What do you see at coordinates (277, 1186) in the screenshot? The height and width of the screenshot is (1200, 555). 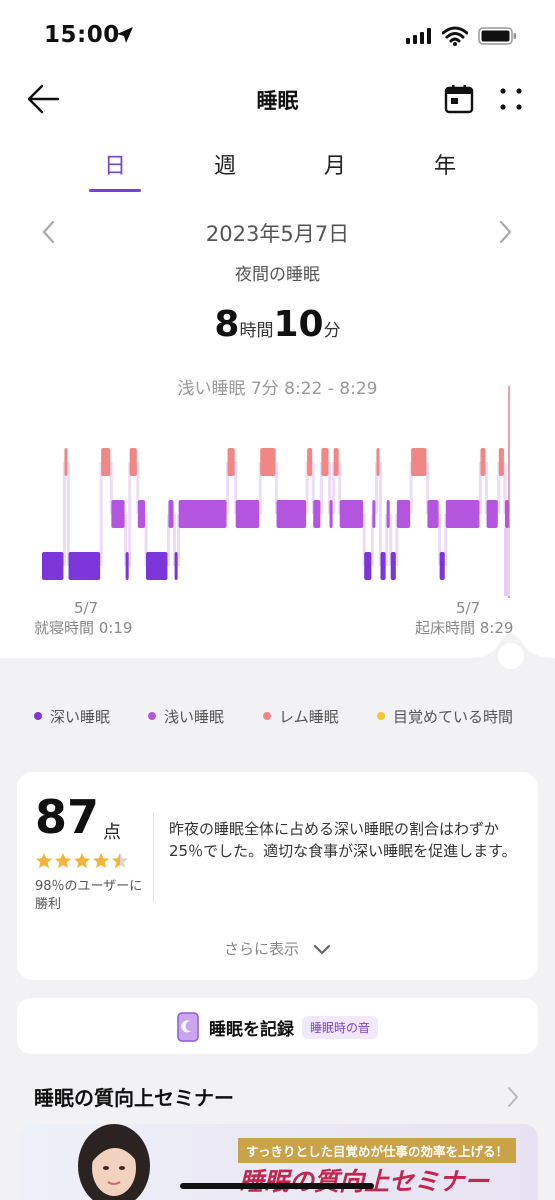 I see `home-indicator` at bounding box center [277, 1186].